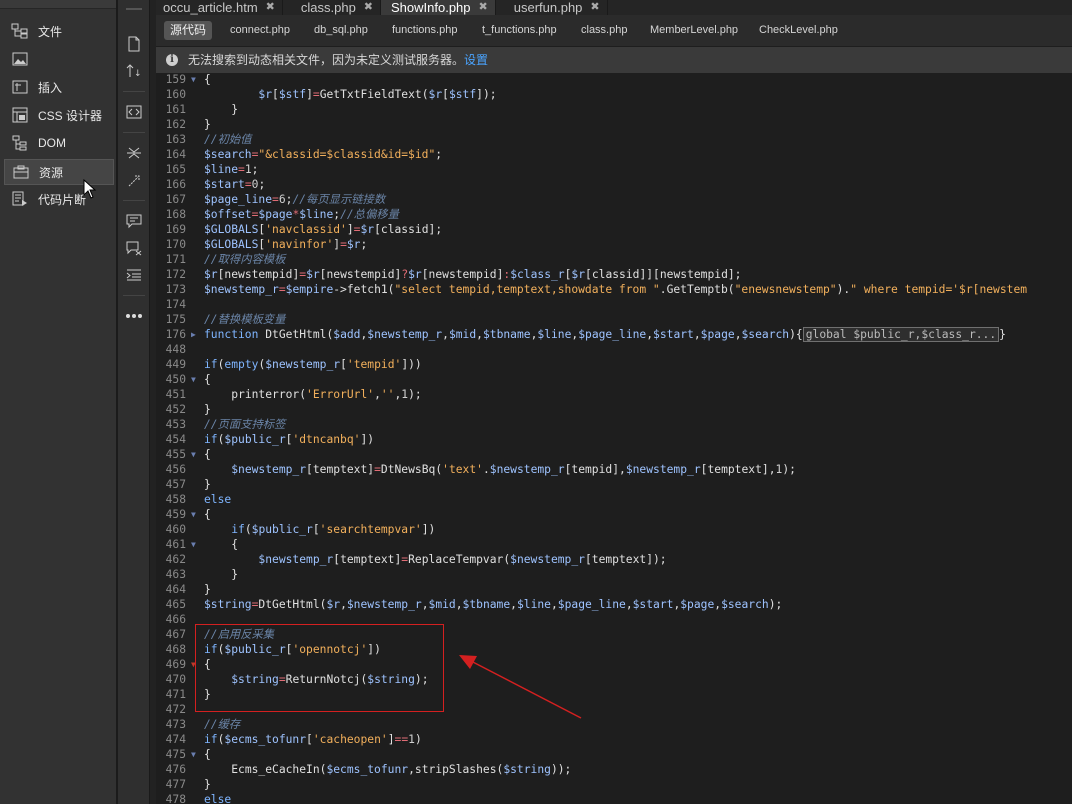 The height and width of the screenshot is (804, 1072). I want to click on code-line: 461 ▼ {, so click(614, 544).